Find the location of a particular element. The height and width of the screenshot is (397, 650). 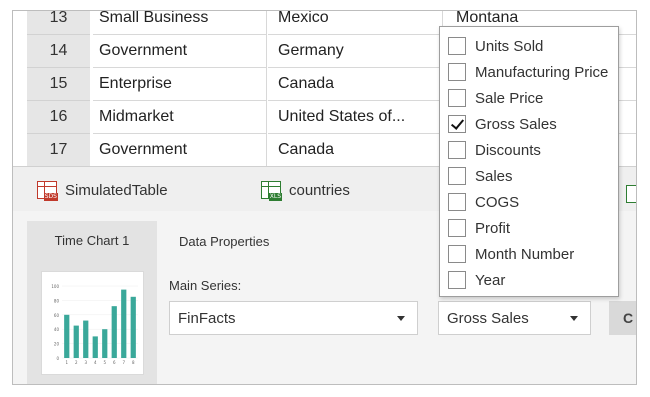

y-tick-label: 60 is located at coordinates (57, 315).